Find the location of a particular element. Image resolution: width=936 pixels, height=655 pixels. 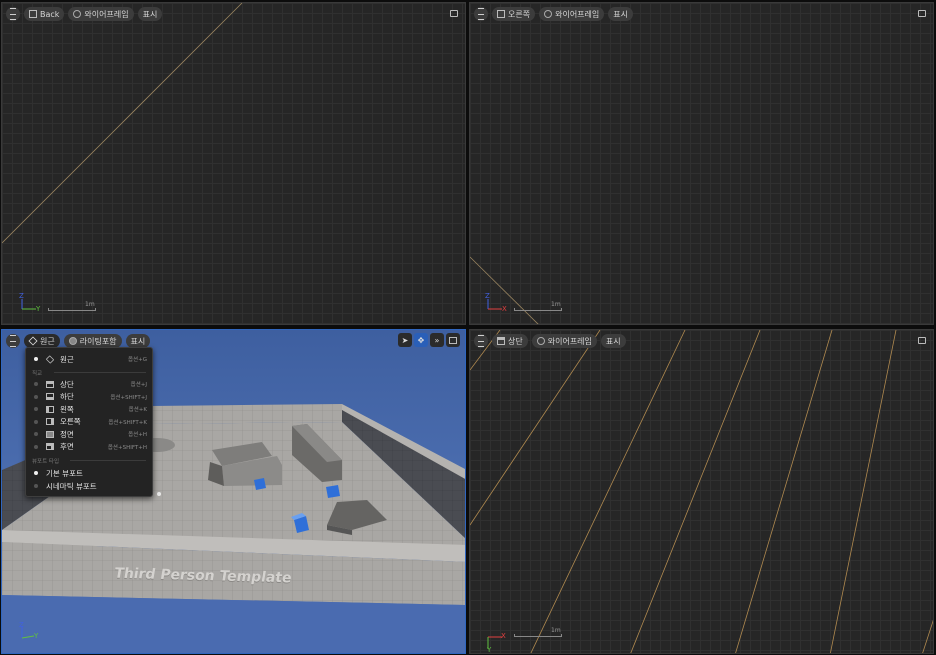

lit-sphere-icon is located at coordinates (72, 341).